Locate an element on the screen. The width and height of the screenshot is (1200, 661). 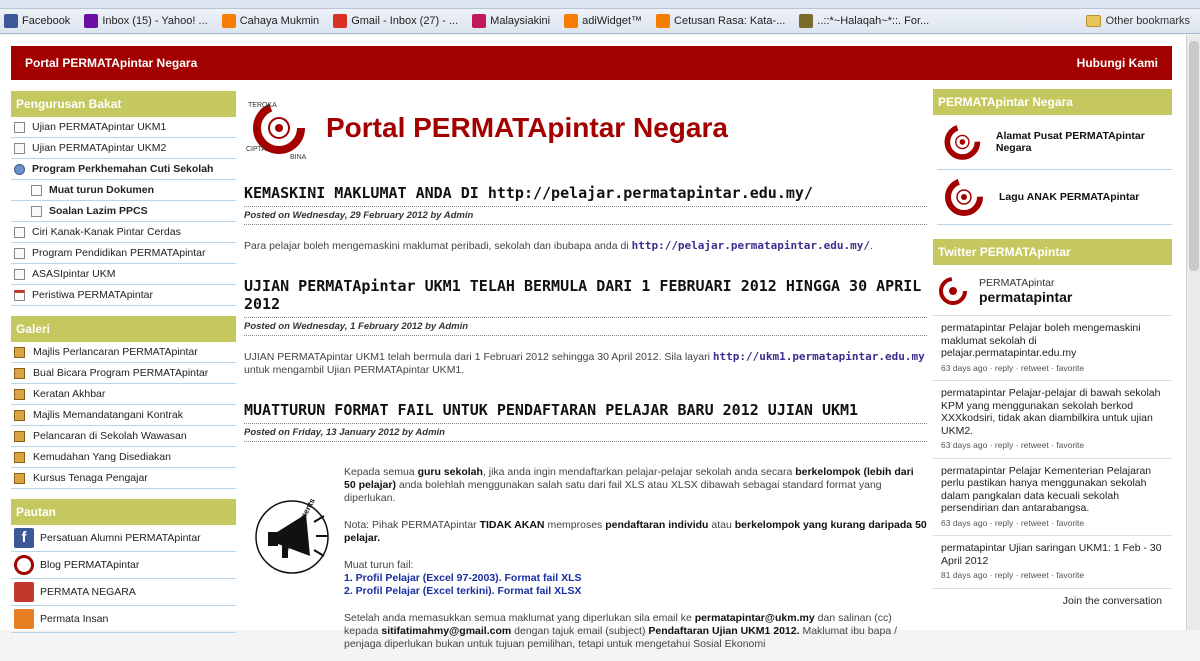
megaphone-icon: Announcements is located at coordinates (292, 535).